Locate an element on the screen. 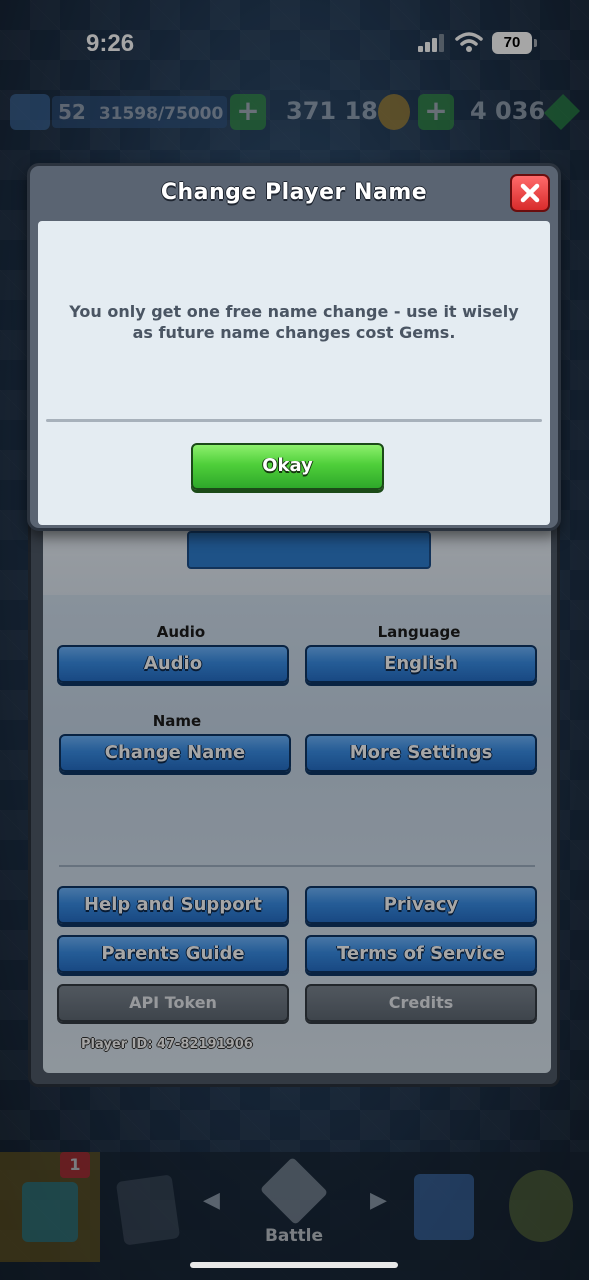 Image resolution: width=589 pixels, height=1280 pixels. close-button is located at coordinates (530, 193).